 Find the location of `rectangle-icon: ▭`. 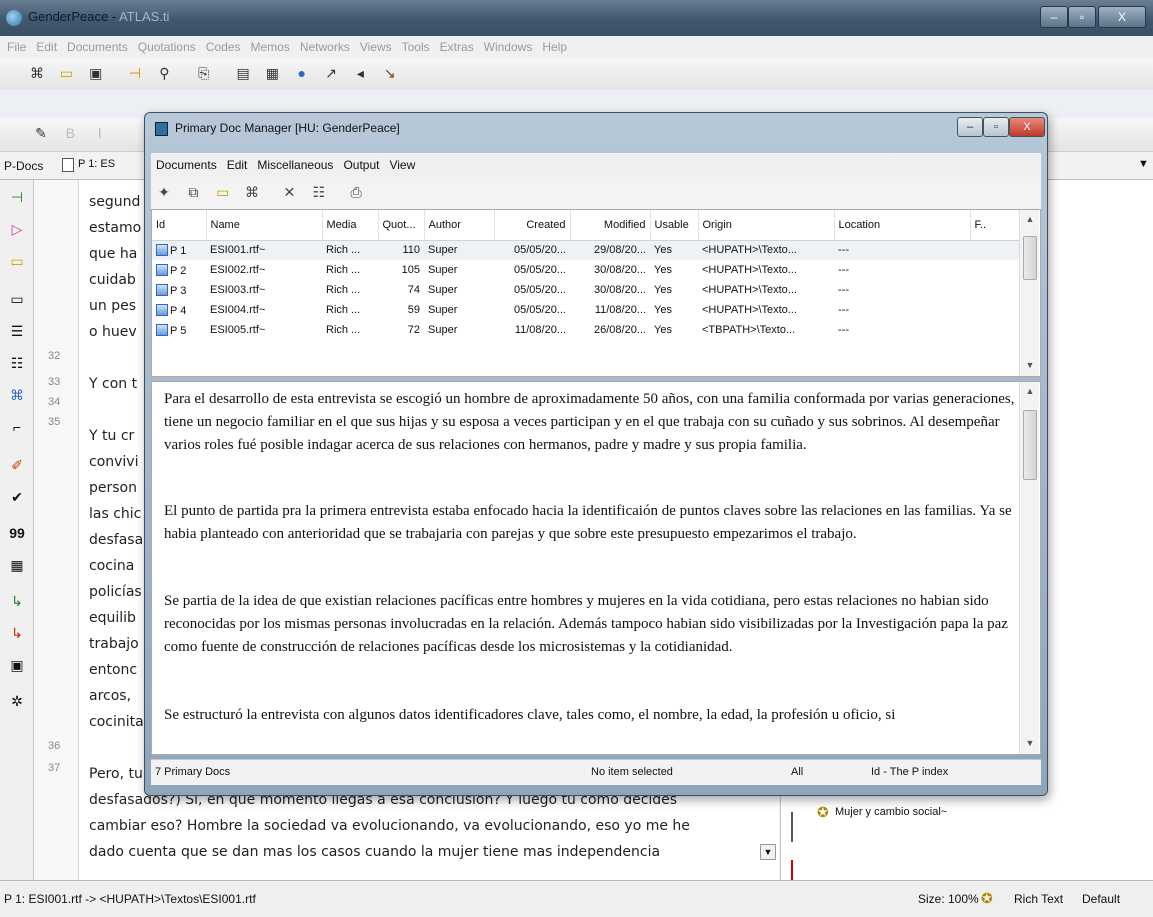

rectangle-icon: ▭ is located at coordinates (17, 299).